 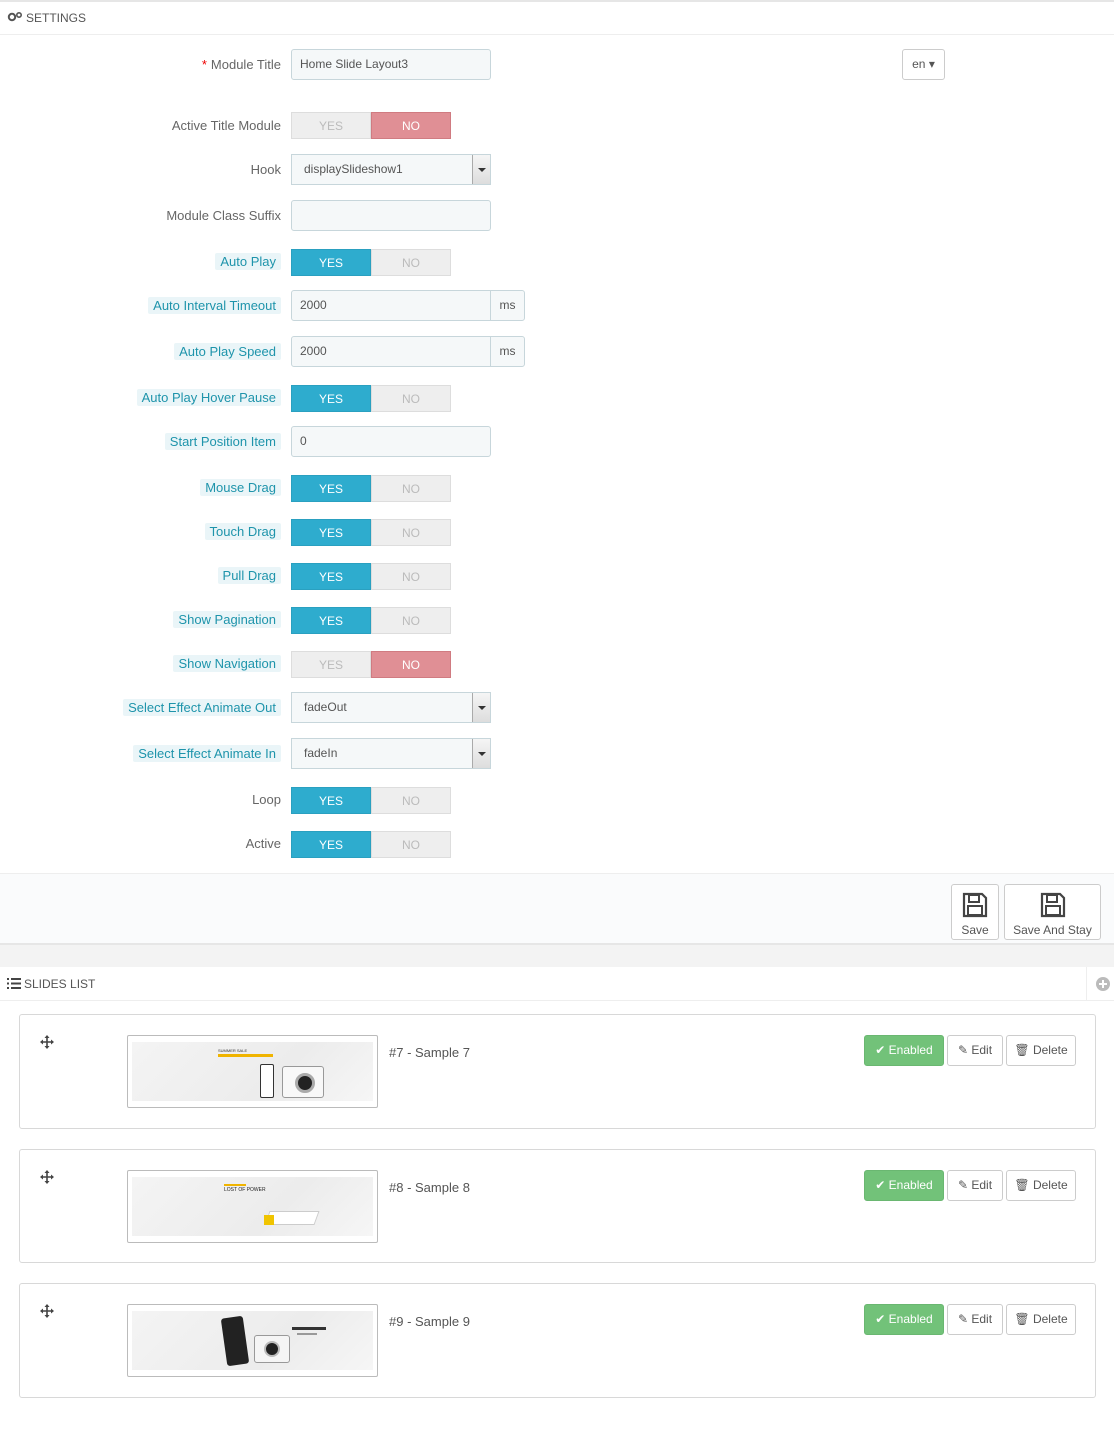 What do you see at coordinates (226, 125) in the screenshot?
I see `active-title-module-label: Active Title Module` at bounding box center [226, 125].